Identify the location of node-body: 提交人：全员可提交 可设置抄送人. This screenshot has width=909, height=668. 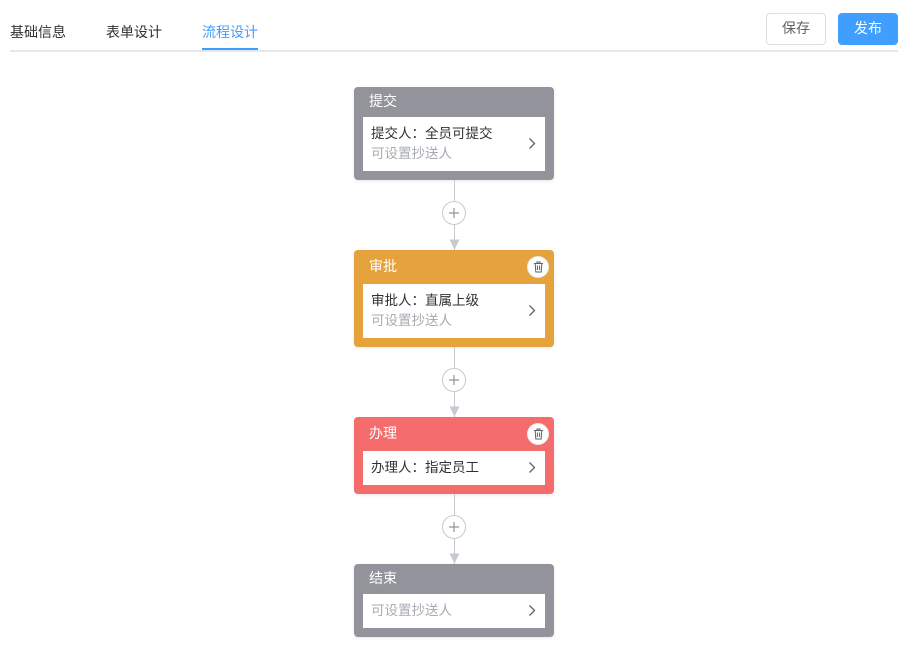
(454, 144).